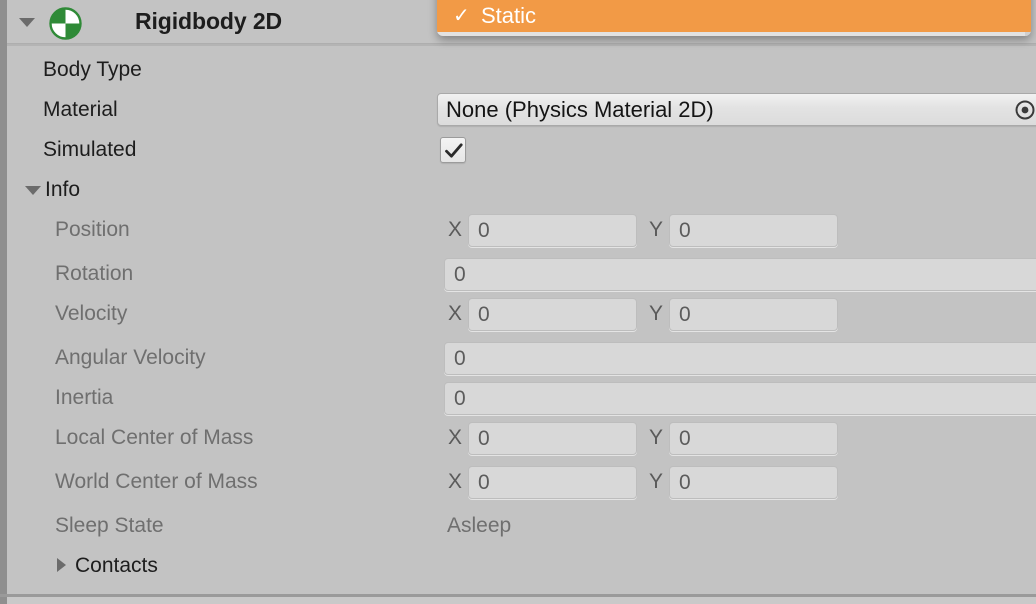  Describe the element at coordinates (484, 230) in the screenshot. I see `position-x-value: 0` at that location.